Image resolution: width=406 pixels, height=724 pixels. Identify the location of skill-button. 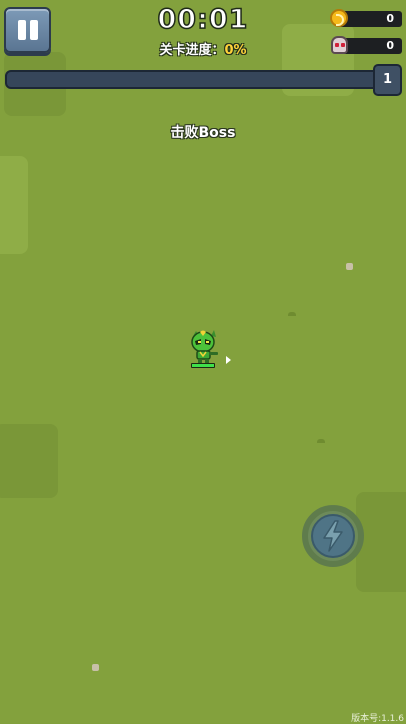
(333, 536).